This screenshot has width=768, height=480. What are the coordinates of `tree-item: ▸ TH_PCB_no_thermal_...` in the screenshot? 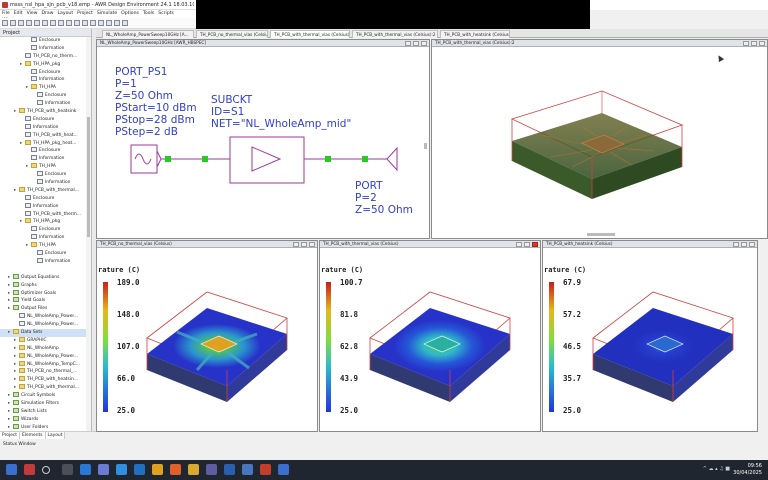 It's located at (43, 372).